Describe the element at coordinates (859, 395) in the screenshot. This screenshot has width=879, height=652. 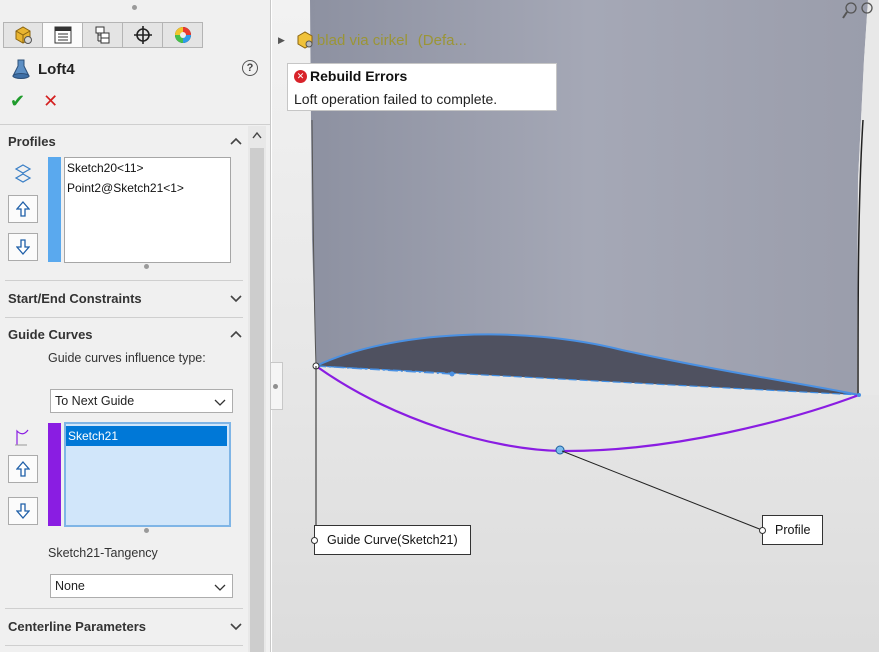
I see `endpoint` at that location.